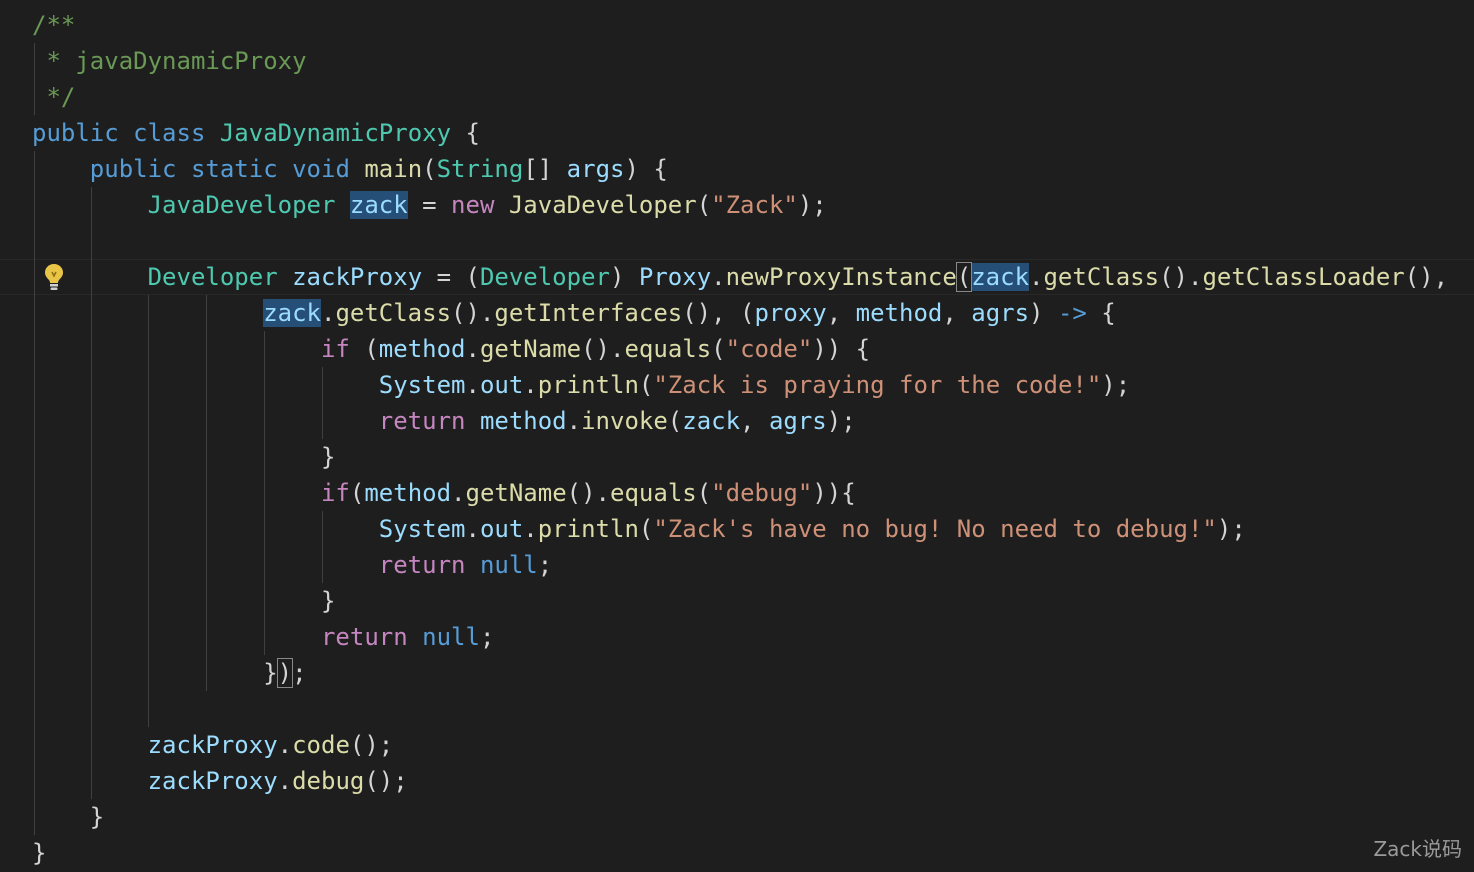  I want to click on function-token: invoke, so click(624, 421).